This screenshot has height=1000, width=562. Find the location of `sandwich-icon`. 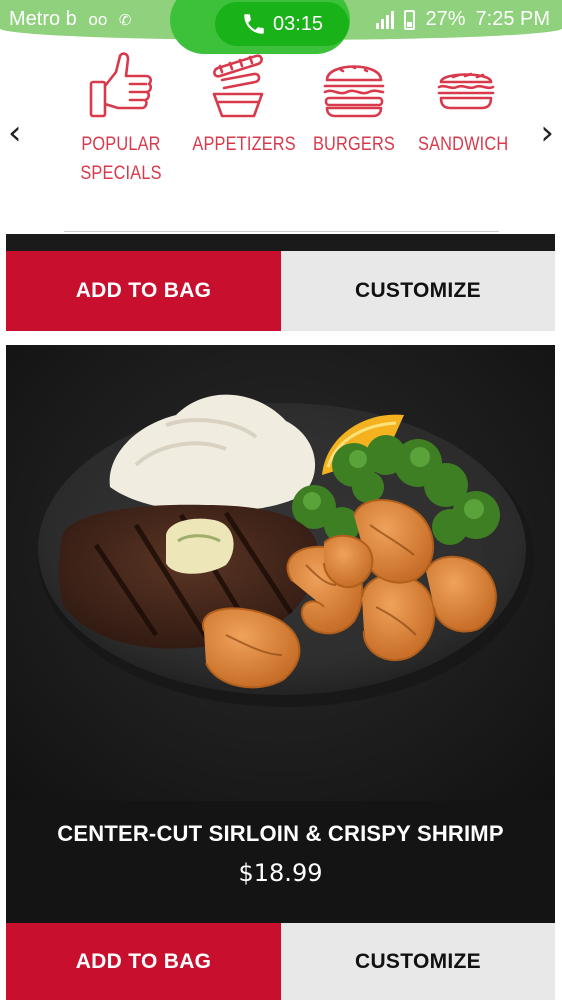

sandwich-icon is located at coordinates (466, 91).